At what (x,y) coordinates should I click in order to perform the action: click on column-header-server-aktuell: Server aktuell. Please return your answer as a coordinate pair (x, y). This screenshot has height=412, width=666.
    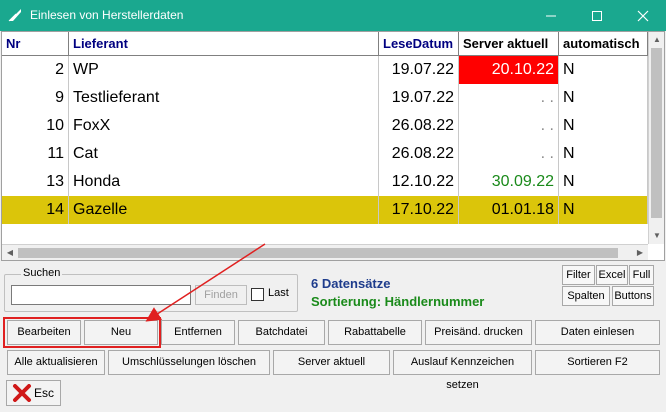
    Looking at the image, I should click on (509, 44).